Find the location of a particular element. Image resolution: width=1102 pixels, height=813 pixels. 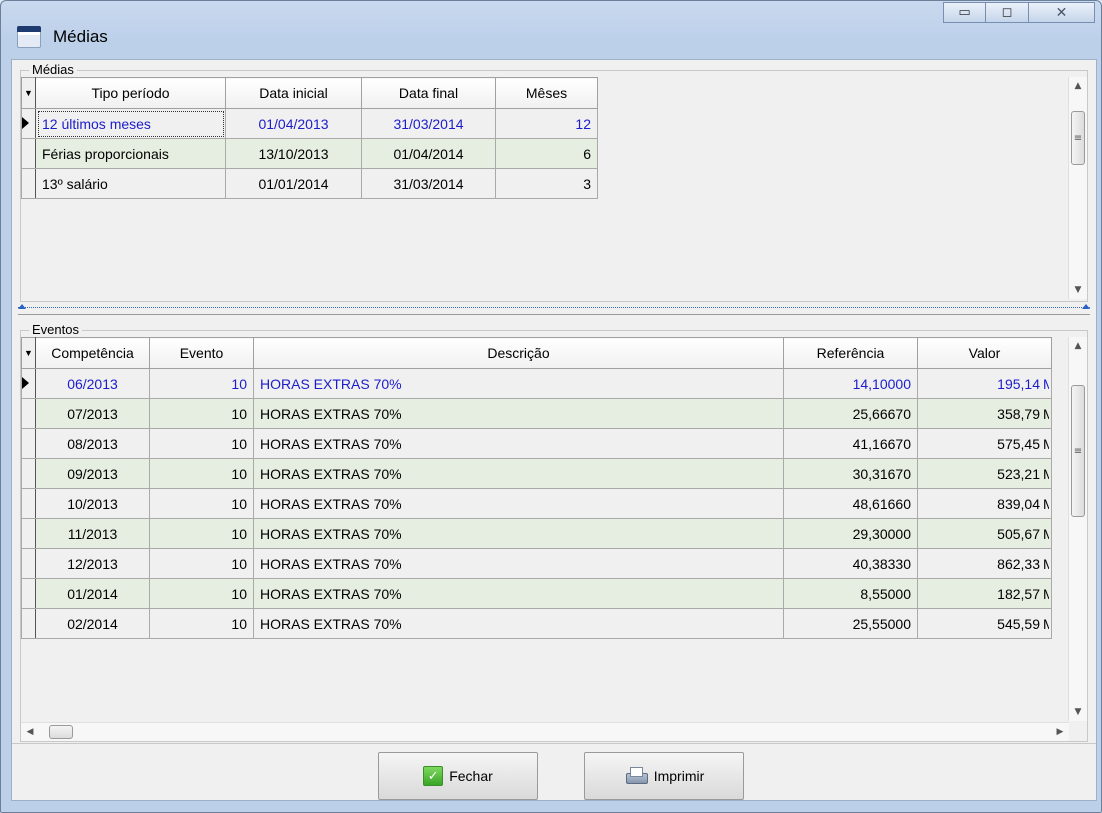

eventos-cell-competencia: 11/2013 is located at coordinates (92, 533).